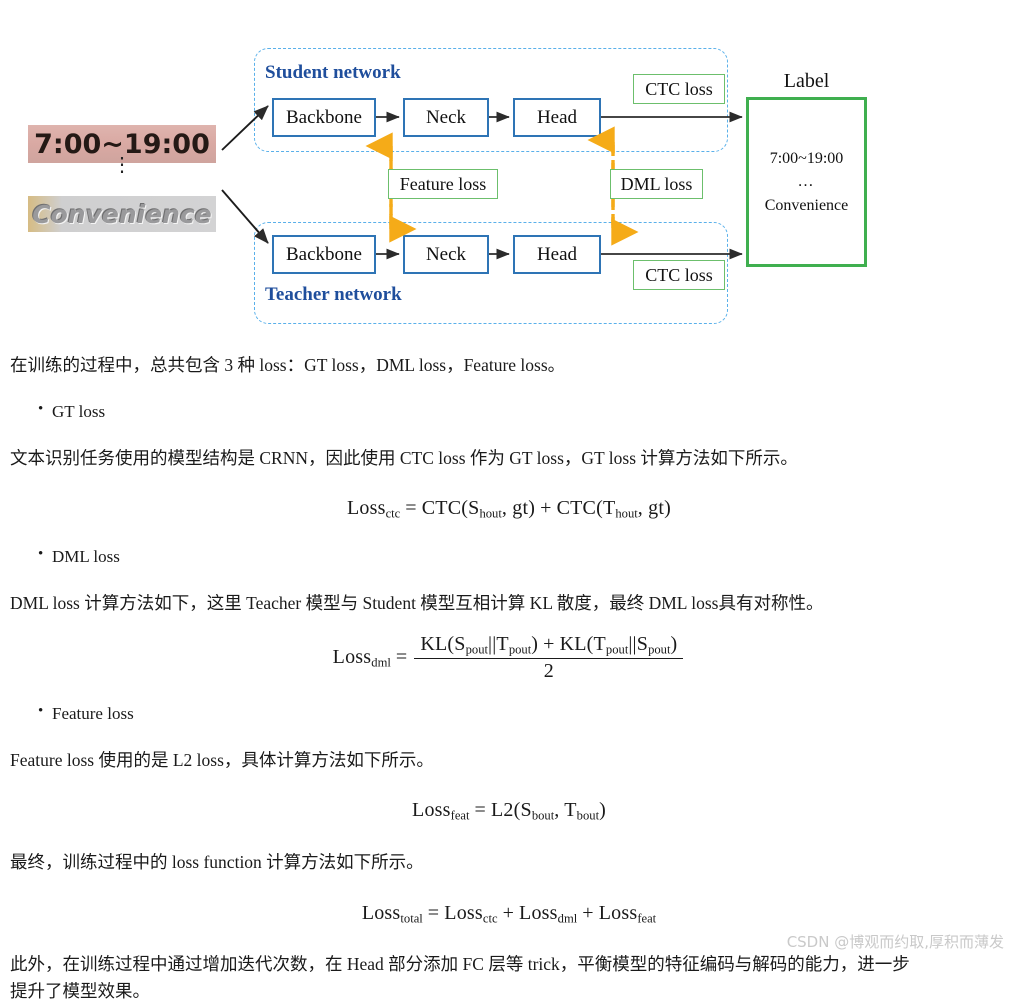 This screenshot has height=1005, width=1018. What do you see at coordinates (460, 643) in the screenshot?
I see `formula-dml-kl1-a: S` at bounding box center [460, 643].